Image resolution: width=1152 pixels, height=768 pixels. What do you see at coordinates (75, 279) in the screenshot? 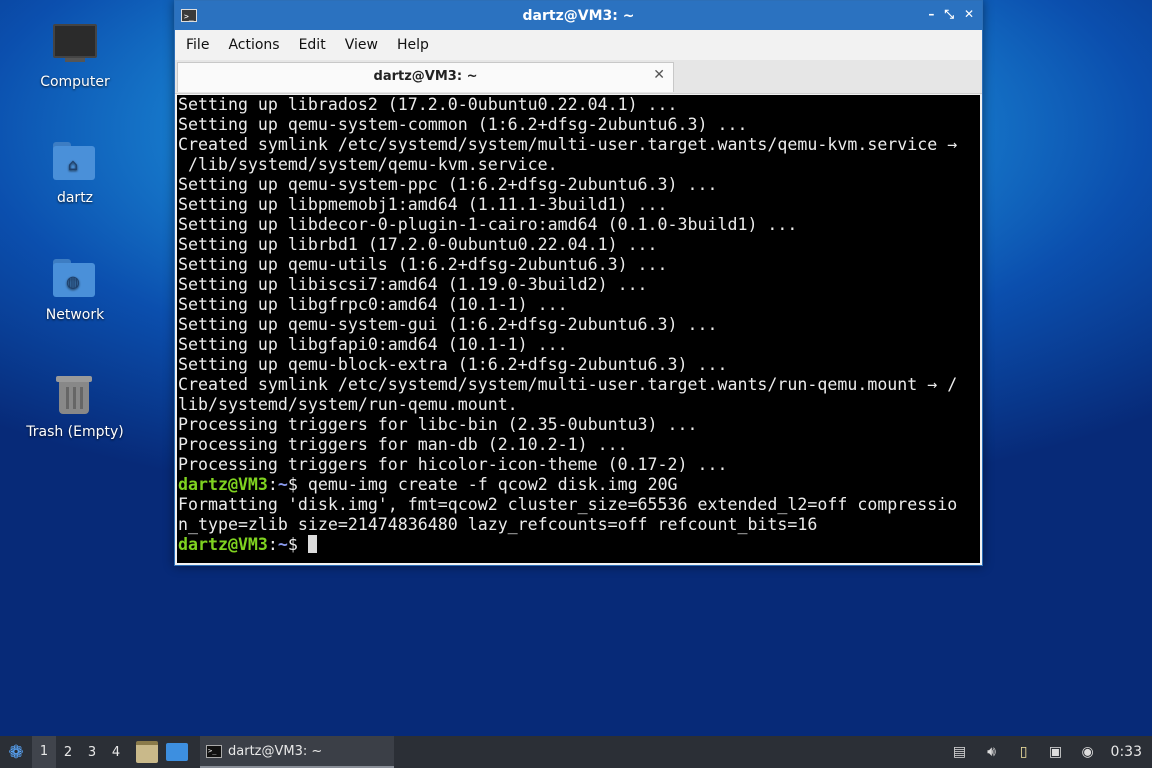
I see `network-folder-icon: ◍` at bounding box center [75, 279].